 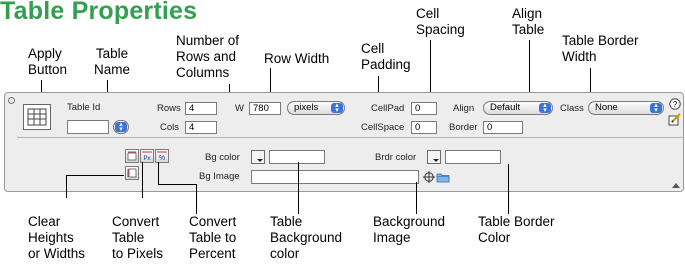 I want to click on callout-convert-to-pixels: Convert Table to Pixels, so click(x=138, y=237).